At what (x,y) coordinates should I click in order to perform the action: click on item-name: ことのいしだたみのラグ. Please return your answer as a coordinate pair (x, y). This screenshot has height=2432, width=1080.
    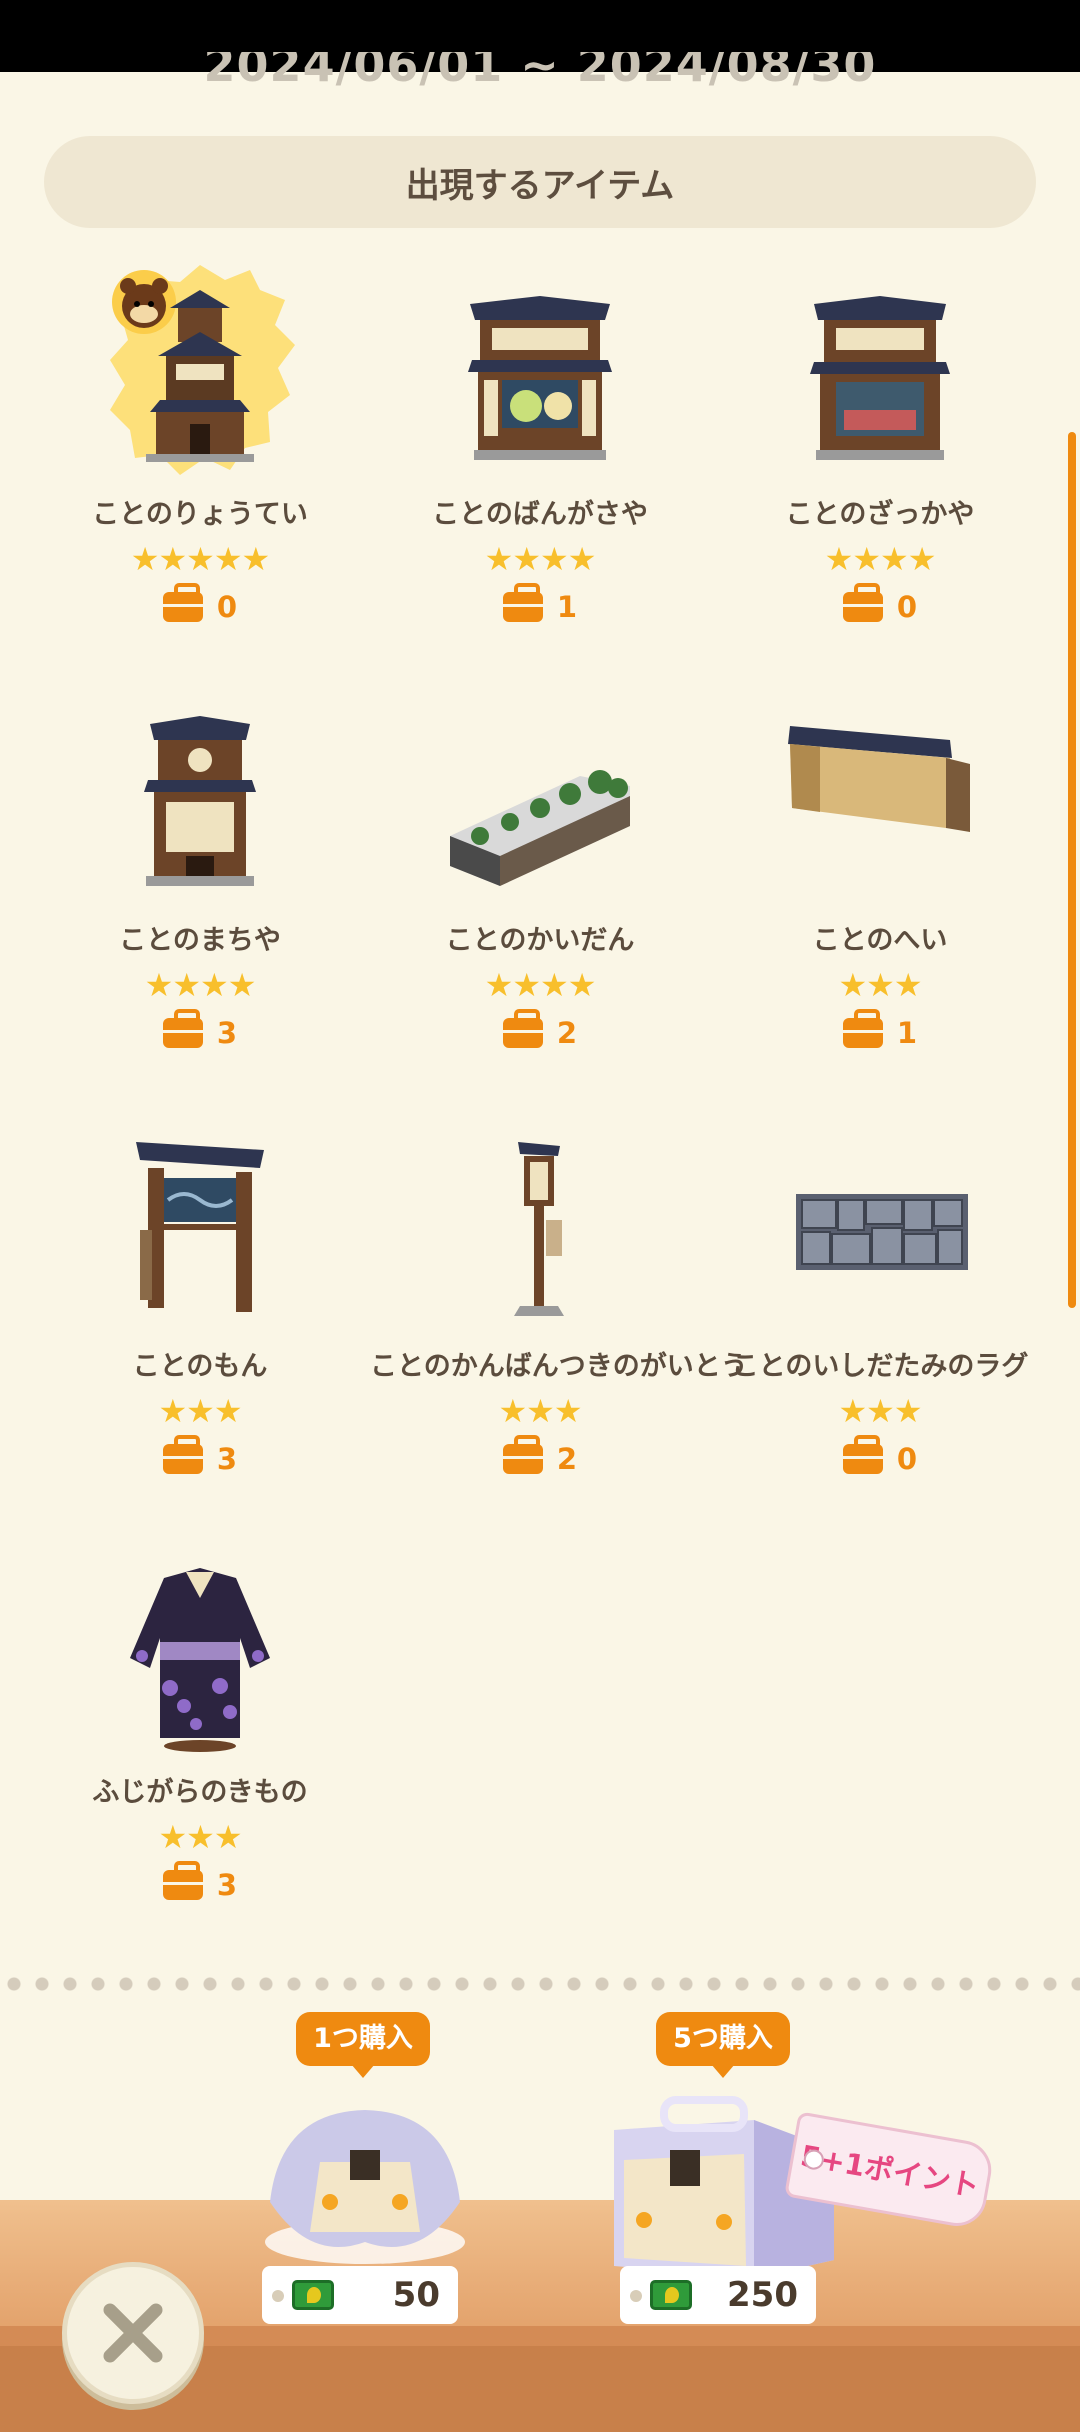
    Looking at the image, I should click on (880, 1366).